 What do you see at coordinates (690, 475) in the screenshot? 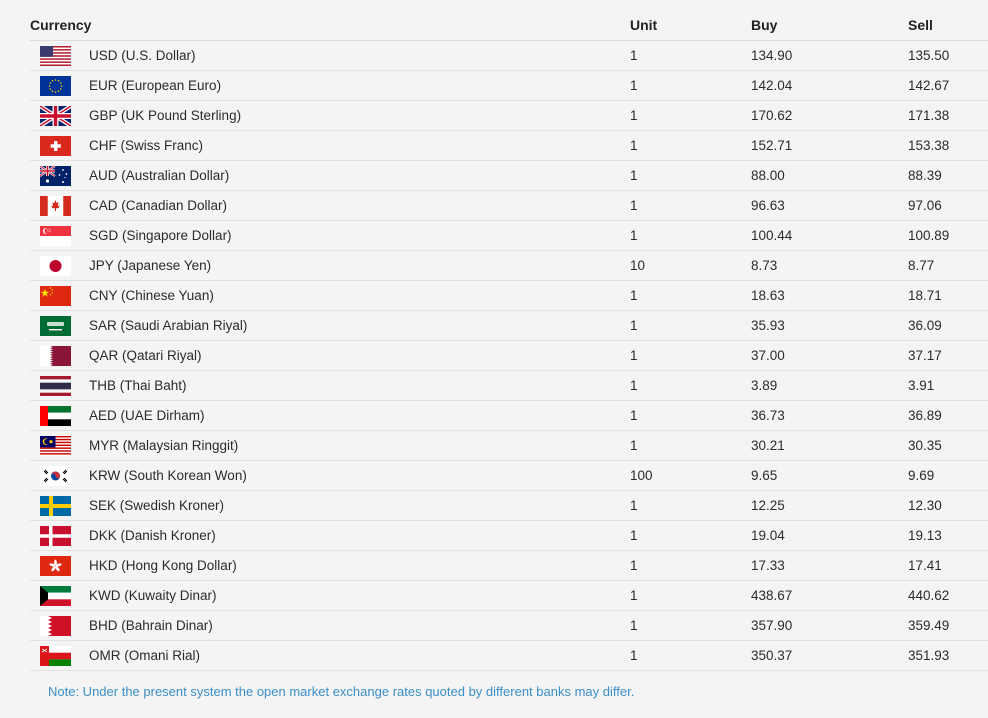
I see `unit-cell: 100` at bounding box center [690, 475].